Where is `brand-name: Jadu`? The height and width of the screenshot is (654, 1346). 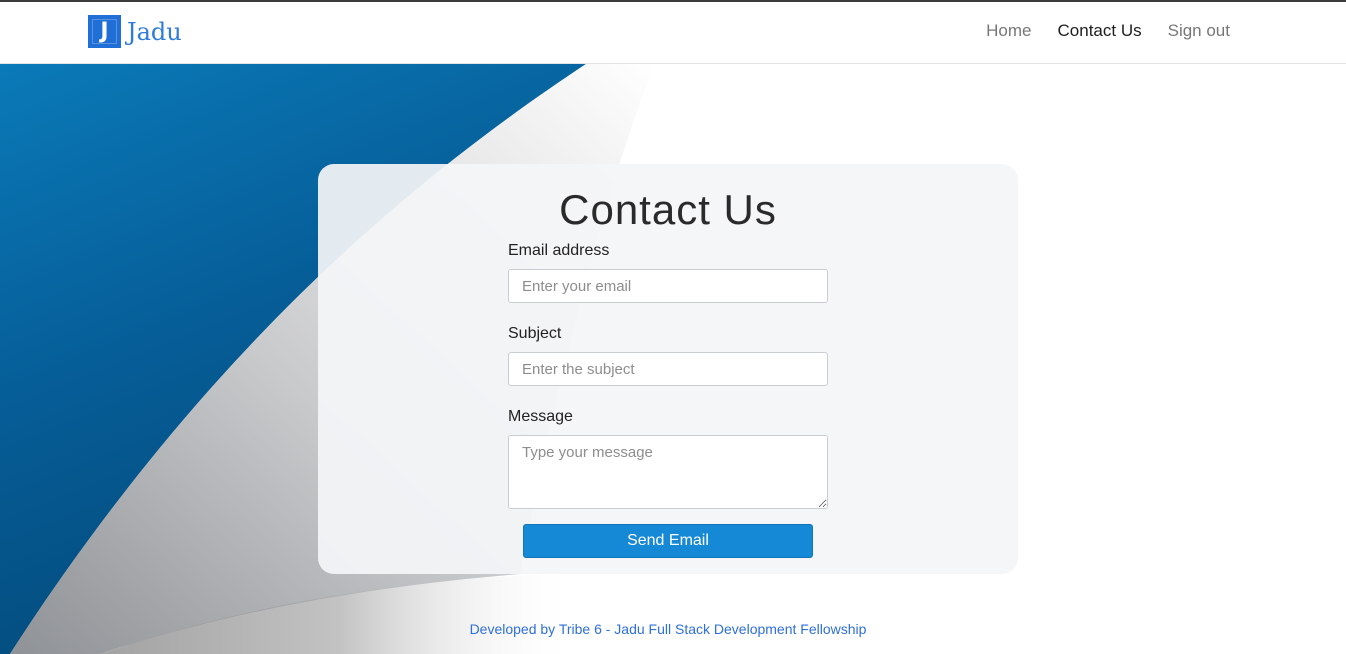
brand-name: Jadu is located at coordinates (154, 31).